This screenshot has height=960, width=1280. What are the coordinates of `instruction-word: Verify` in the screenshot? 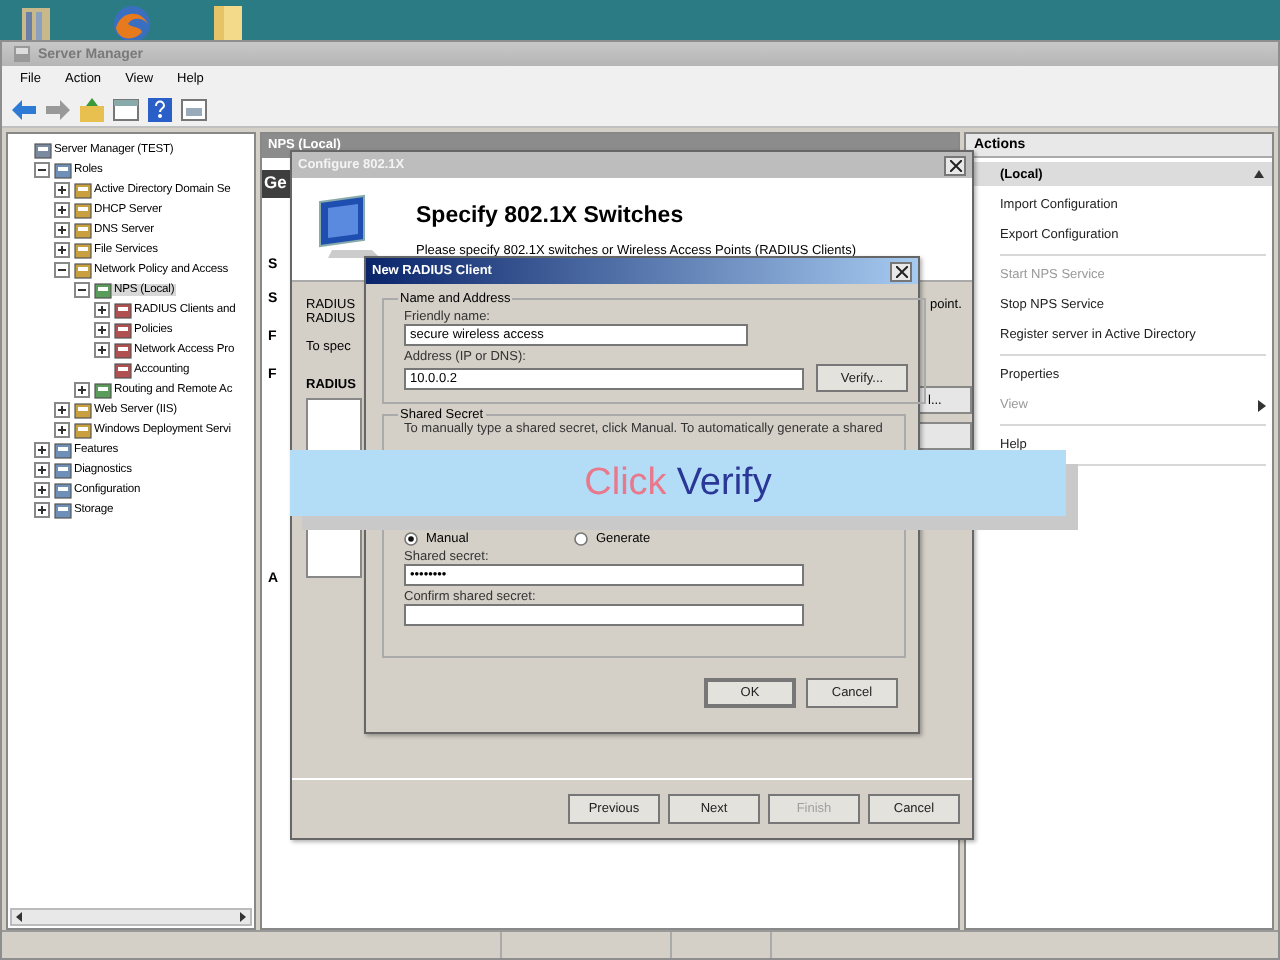 It's located at (724, 483).